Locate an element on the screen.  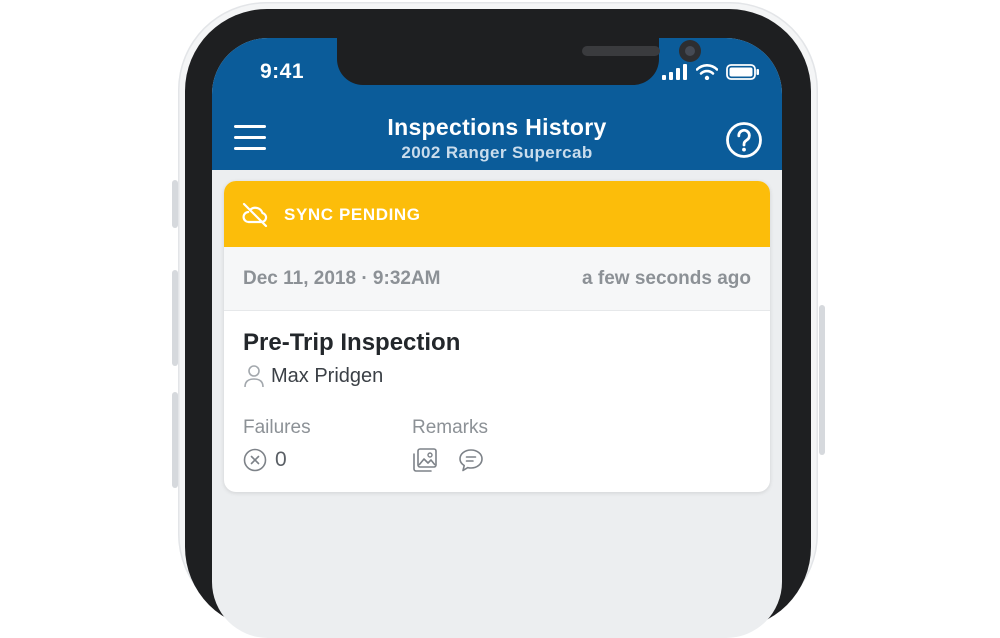
status-time: 9:41 is located at coordinates (282, 71).